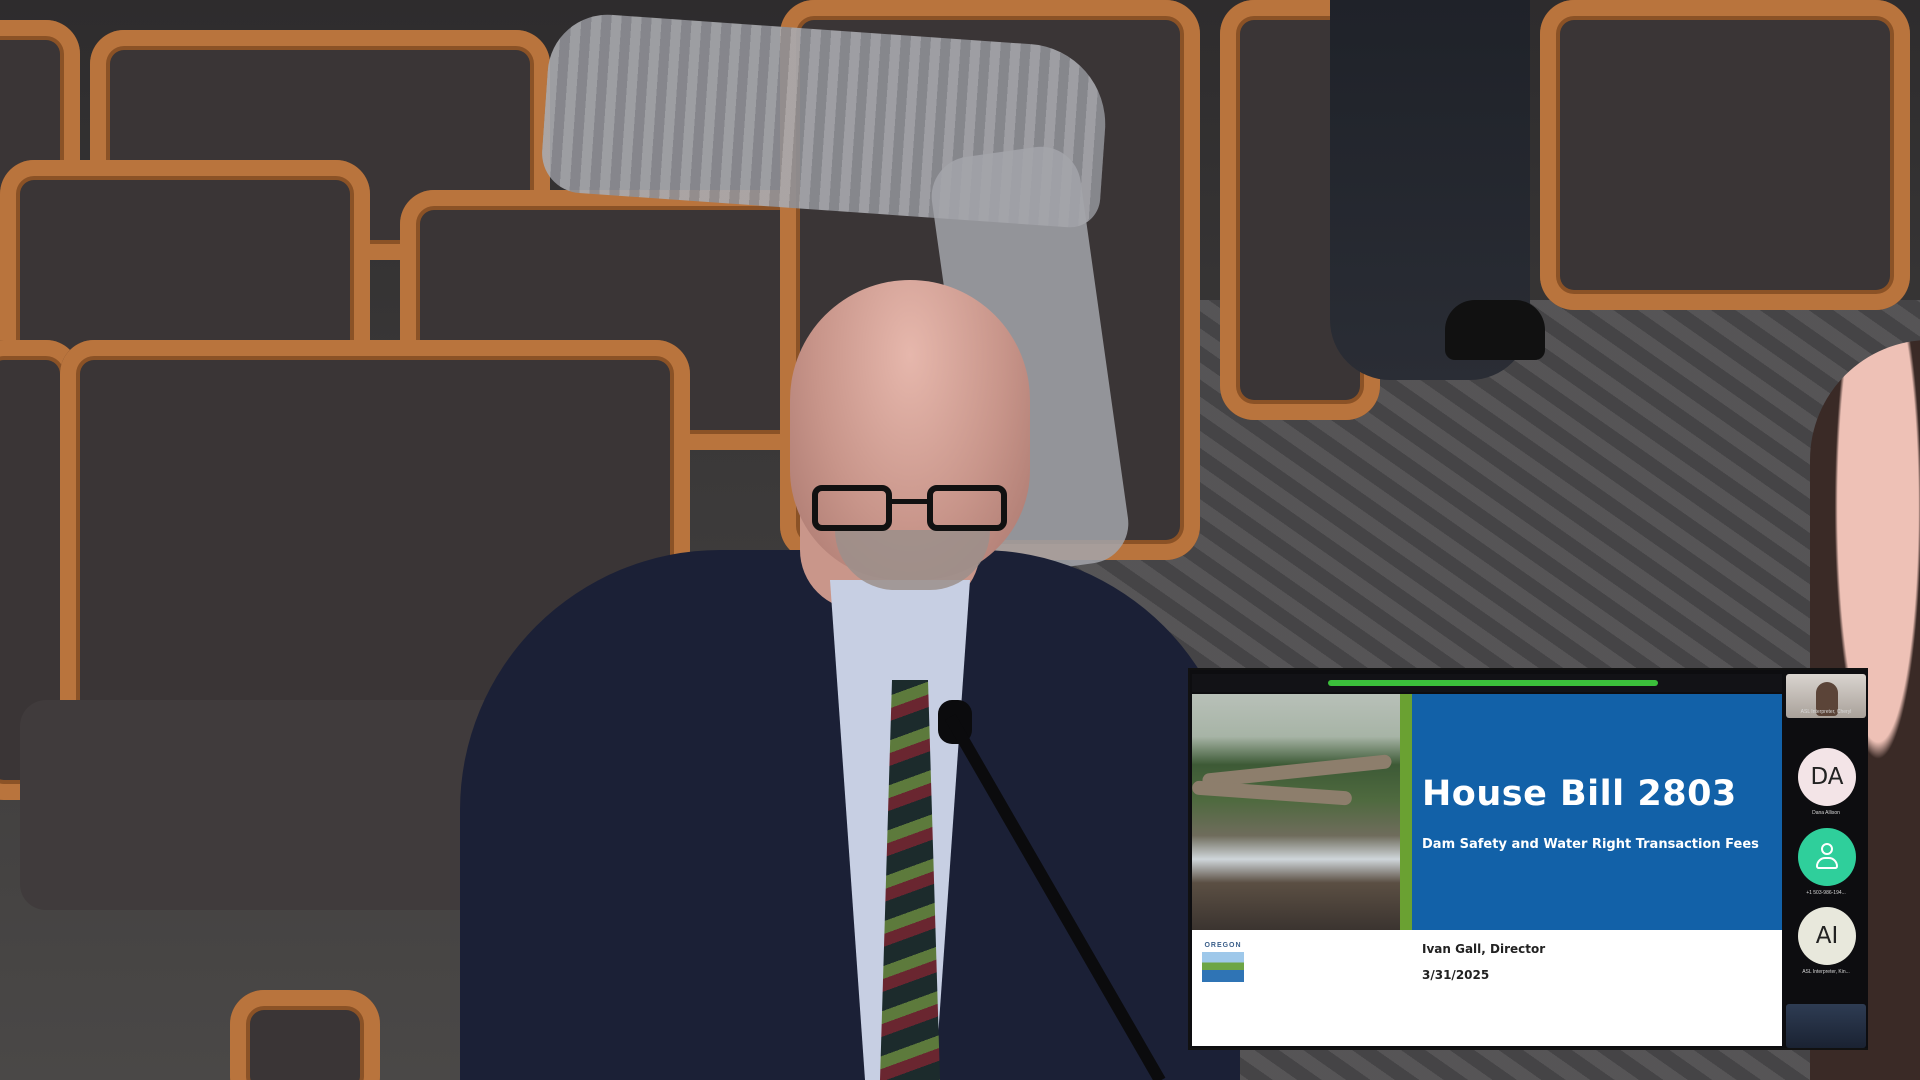  Describe the element at coordinates (1827, 936) in the screenshot. I see `participant-avatar: AI` at that location.